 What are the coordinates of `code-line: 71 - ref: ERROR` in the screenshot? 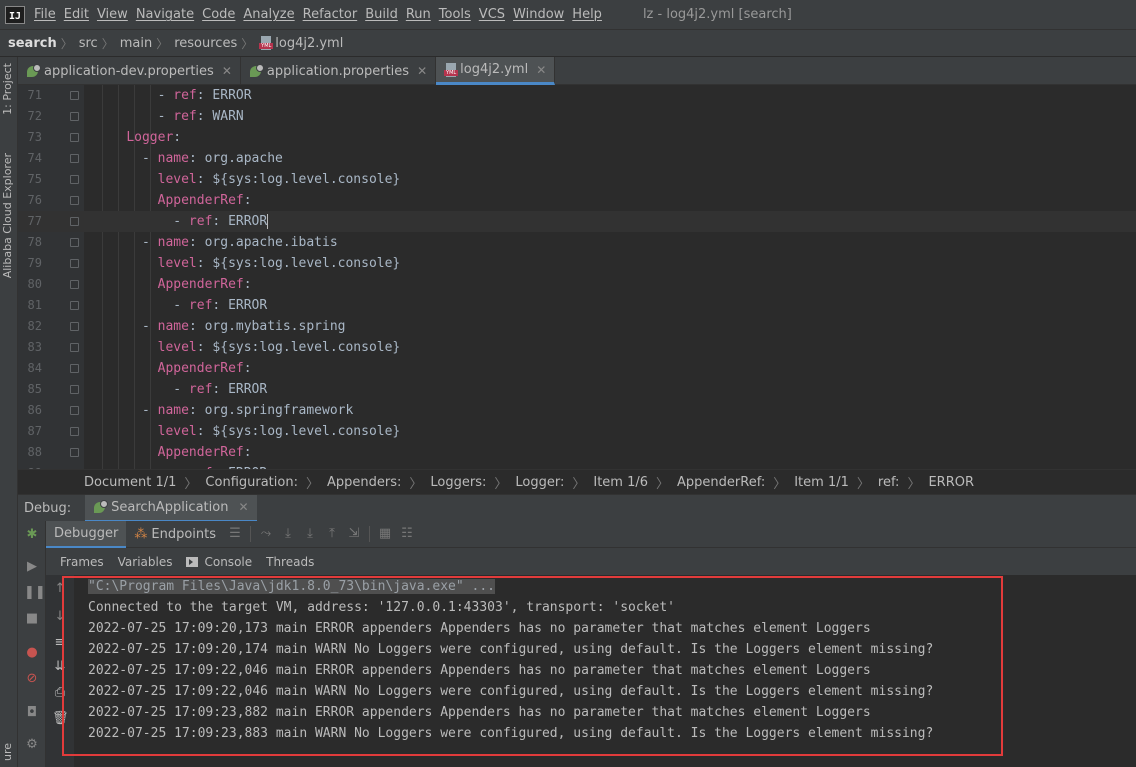 It's located at (577, 95).